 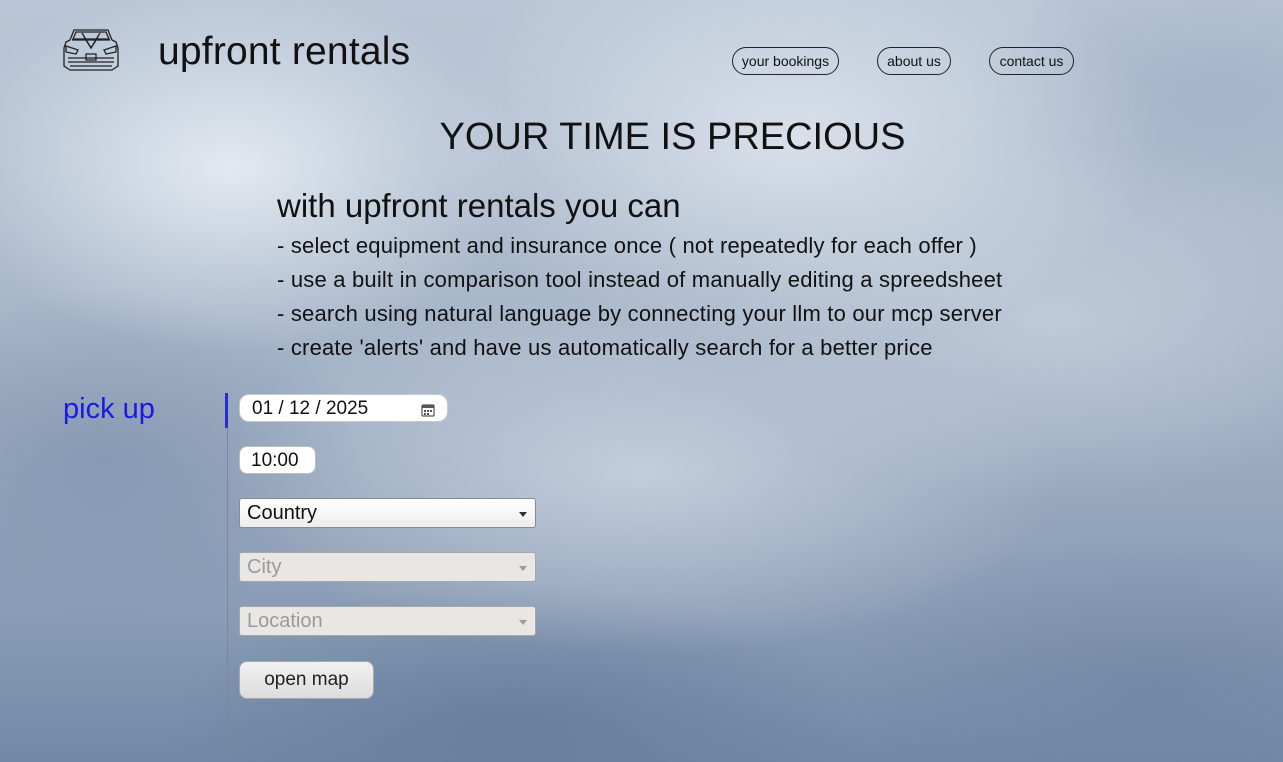 What do you see at coordinates (306, 680) in the screenshot?
I see `open-map-button: open map` at bounding box center [306, 680].